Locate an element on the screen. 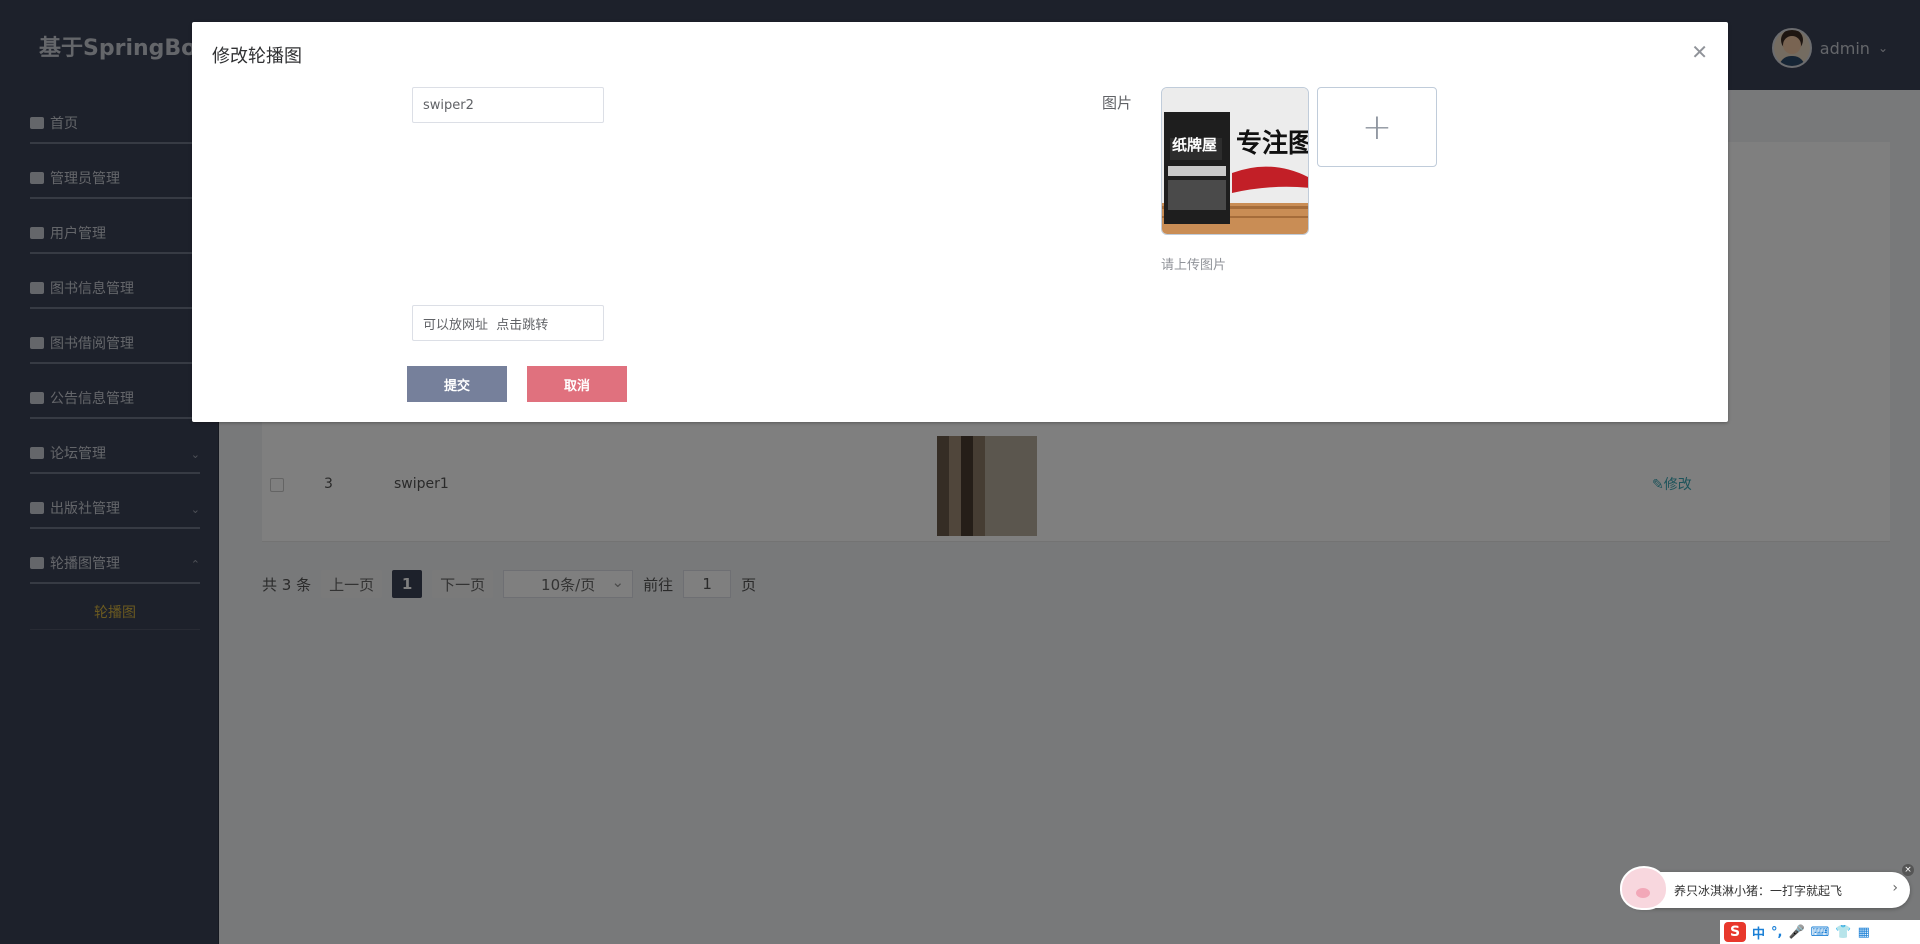  poster-text-right: 专注图 is located at coordinates (1272, 143).